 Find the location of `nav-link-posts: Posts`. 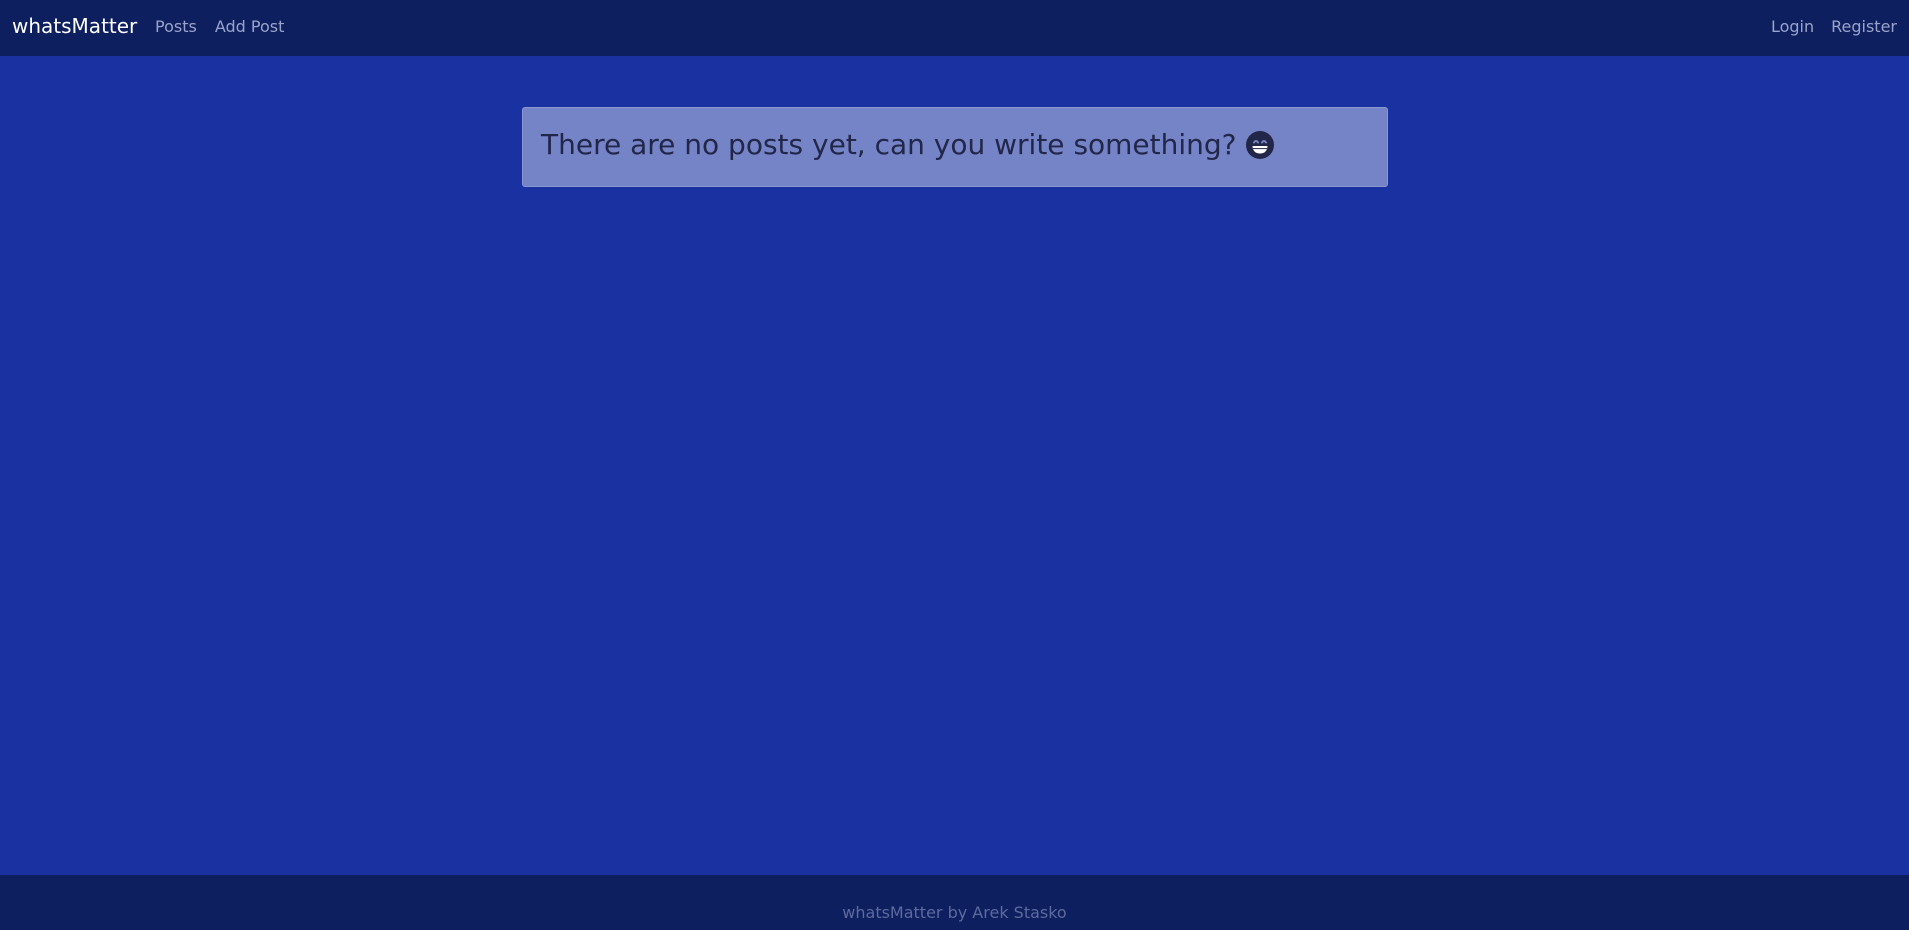

nav-link-posts: Posts is located at coordinates (176, 26).